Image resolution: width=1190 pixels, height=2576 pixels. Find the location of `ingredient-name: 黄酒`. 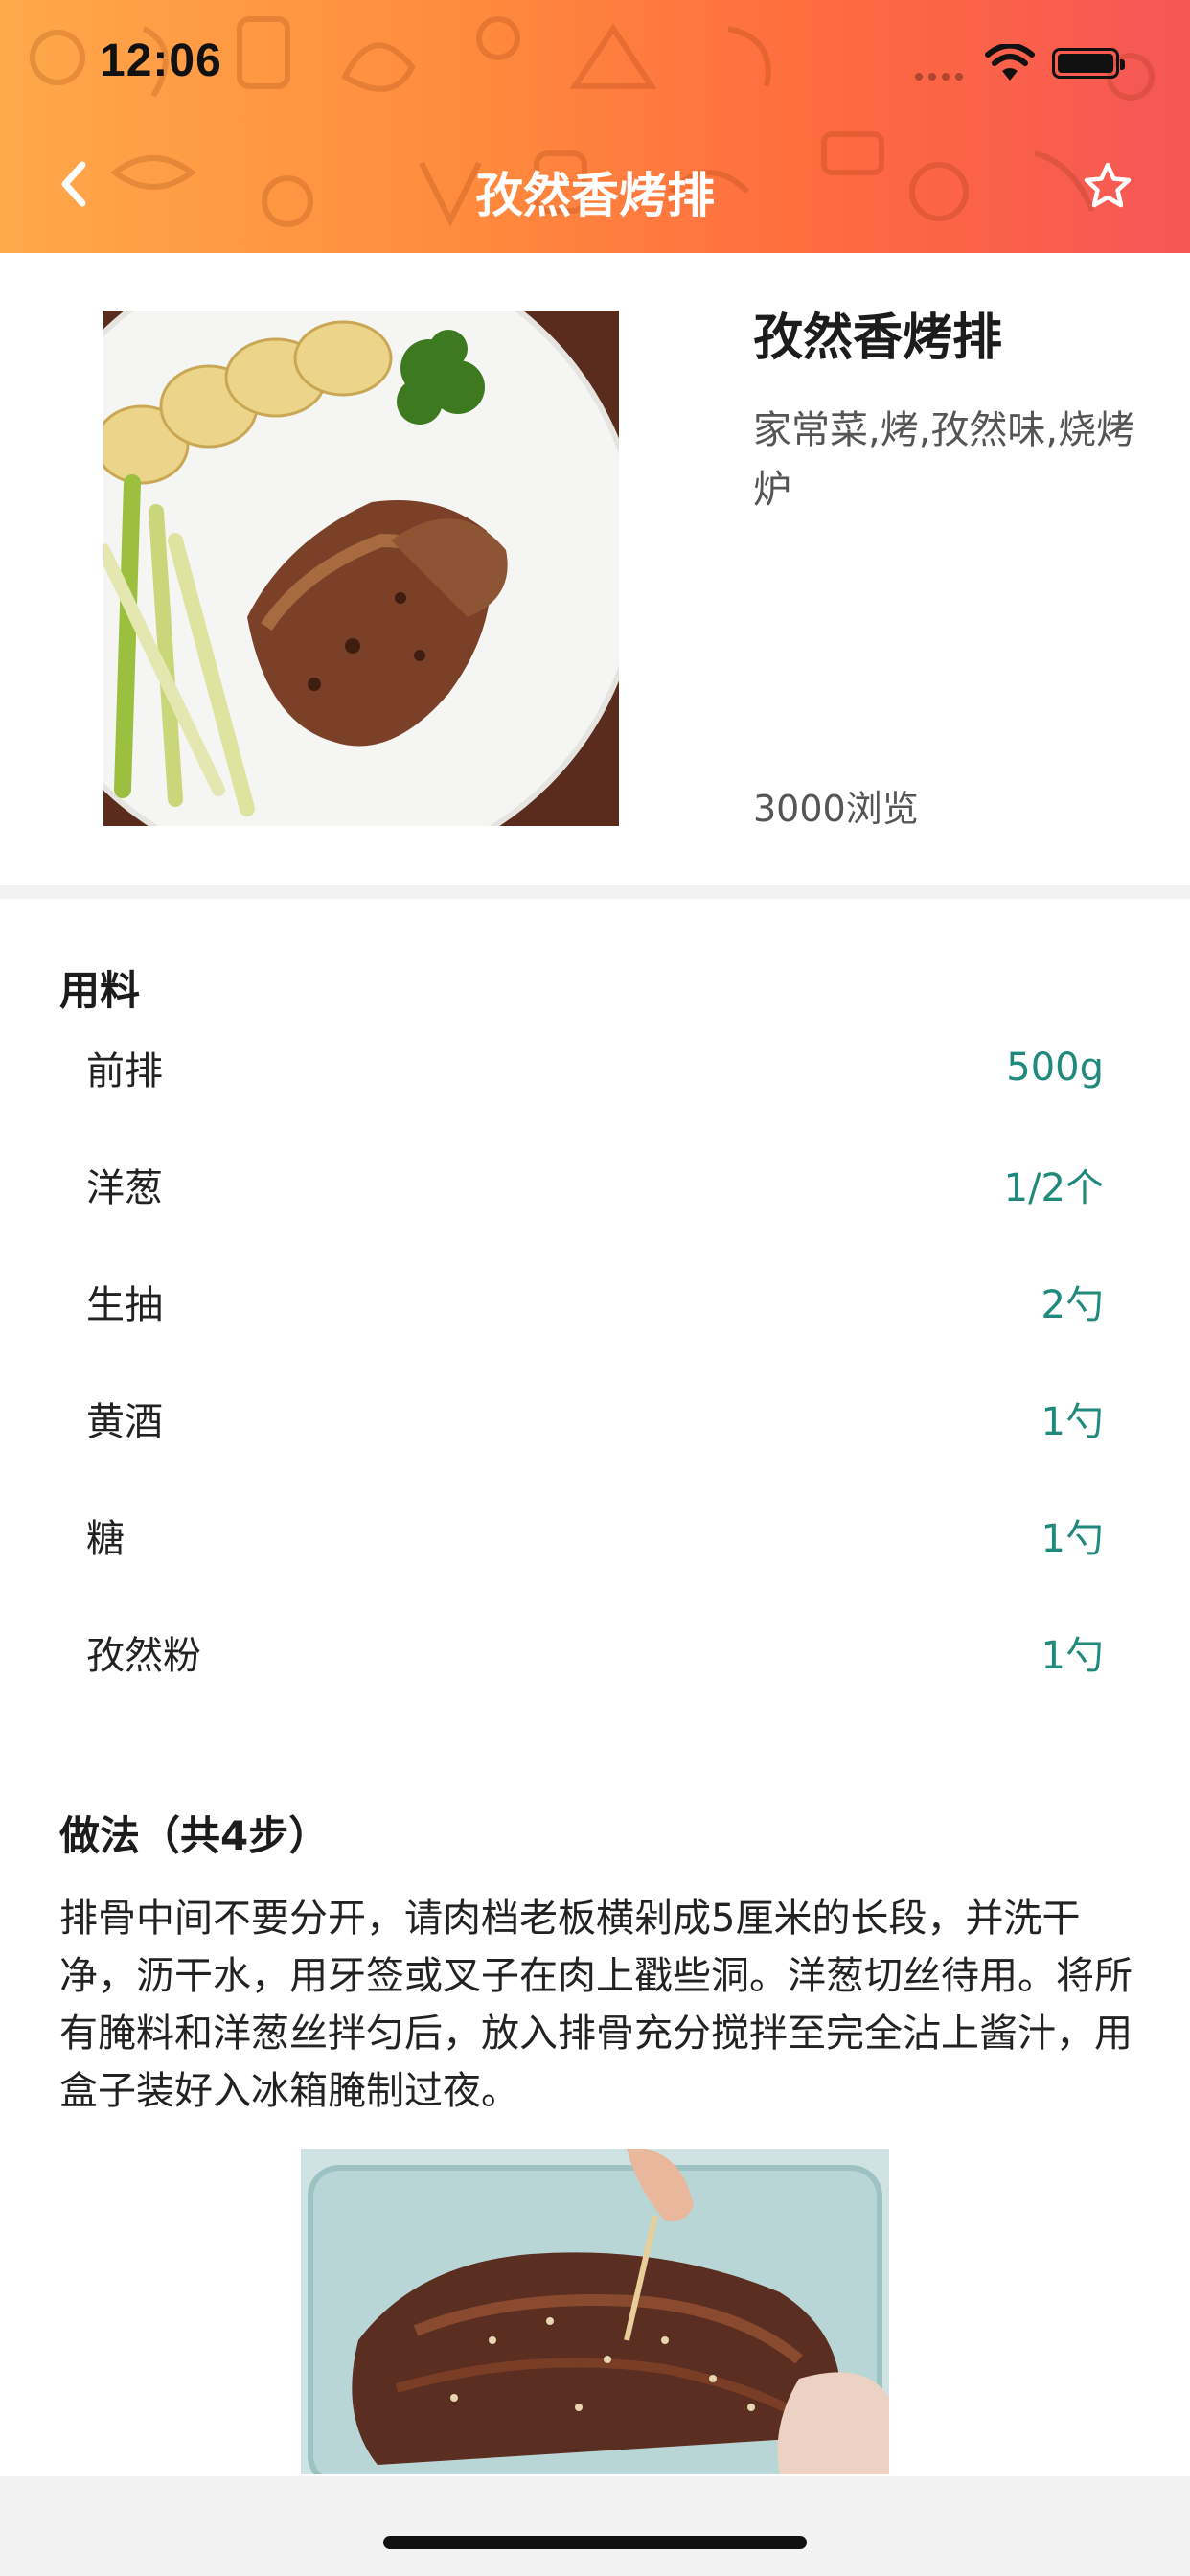

ingredient-name: 黄酒 is located at coordinates (125, 1422).